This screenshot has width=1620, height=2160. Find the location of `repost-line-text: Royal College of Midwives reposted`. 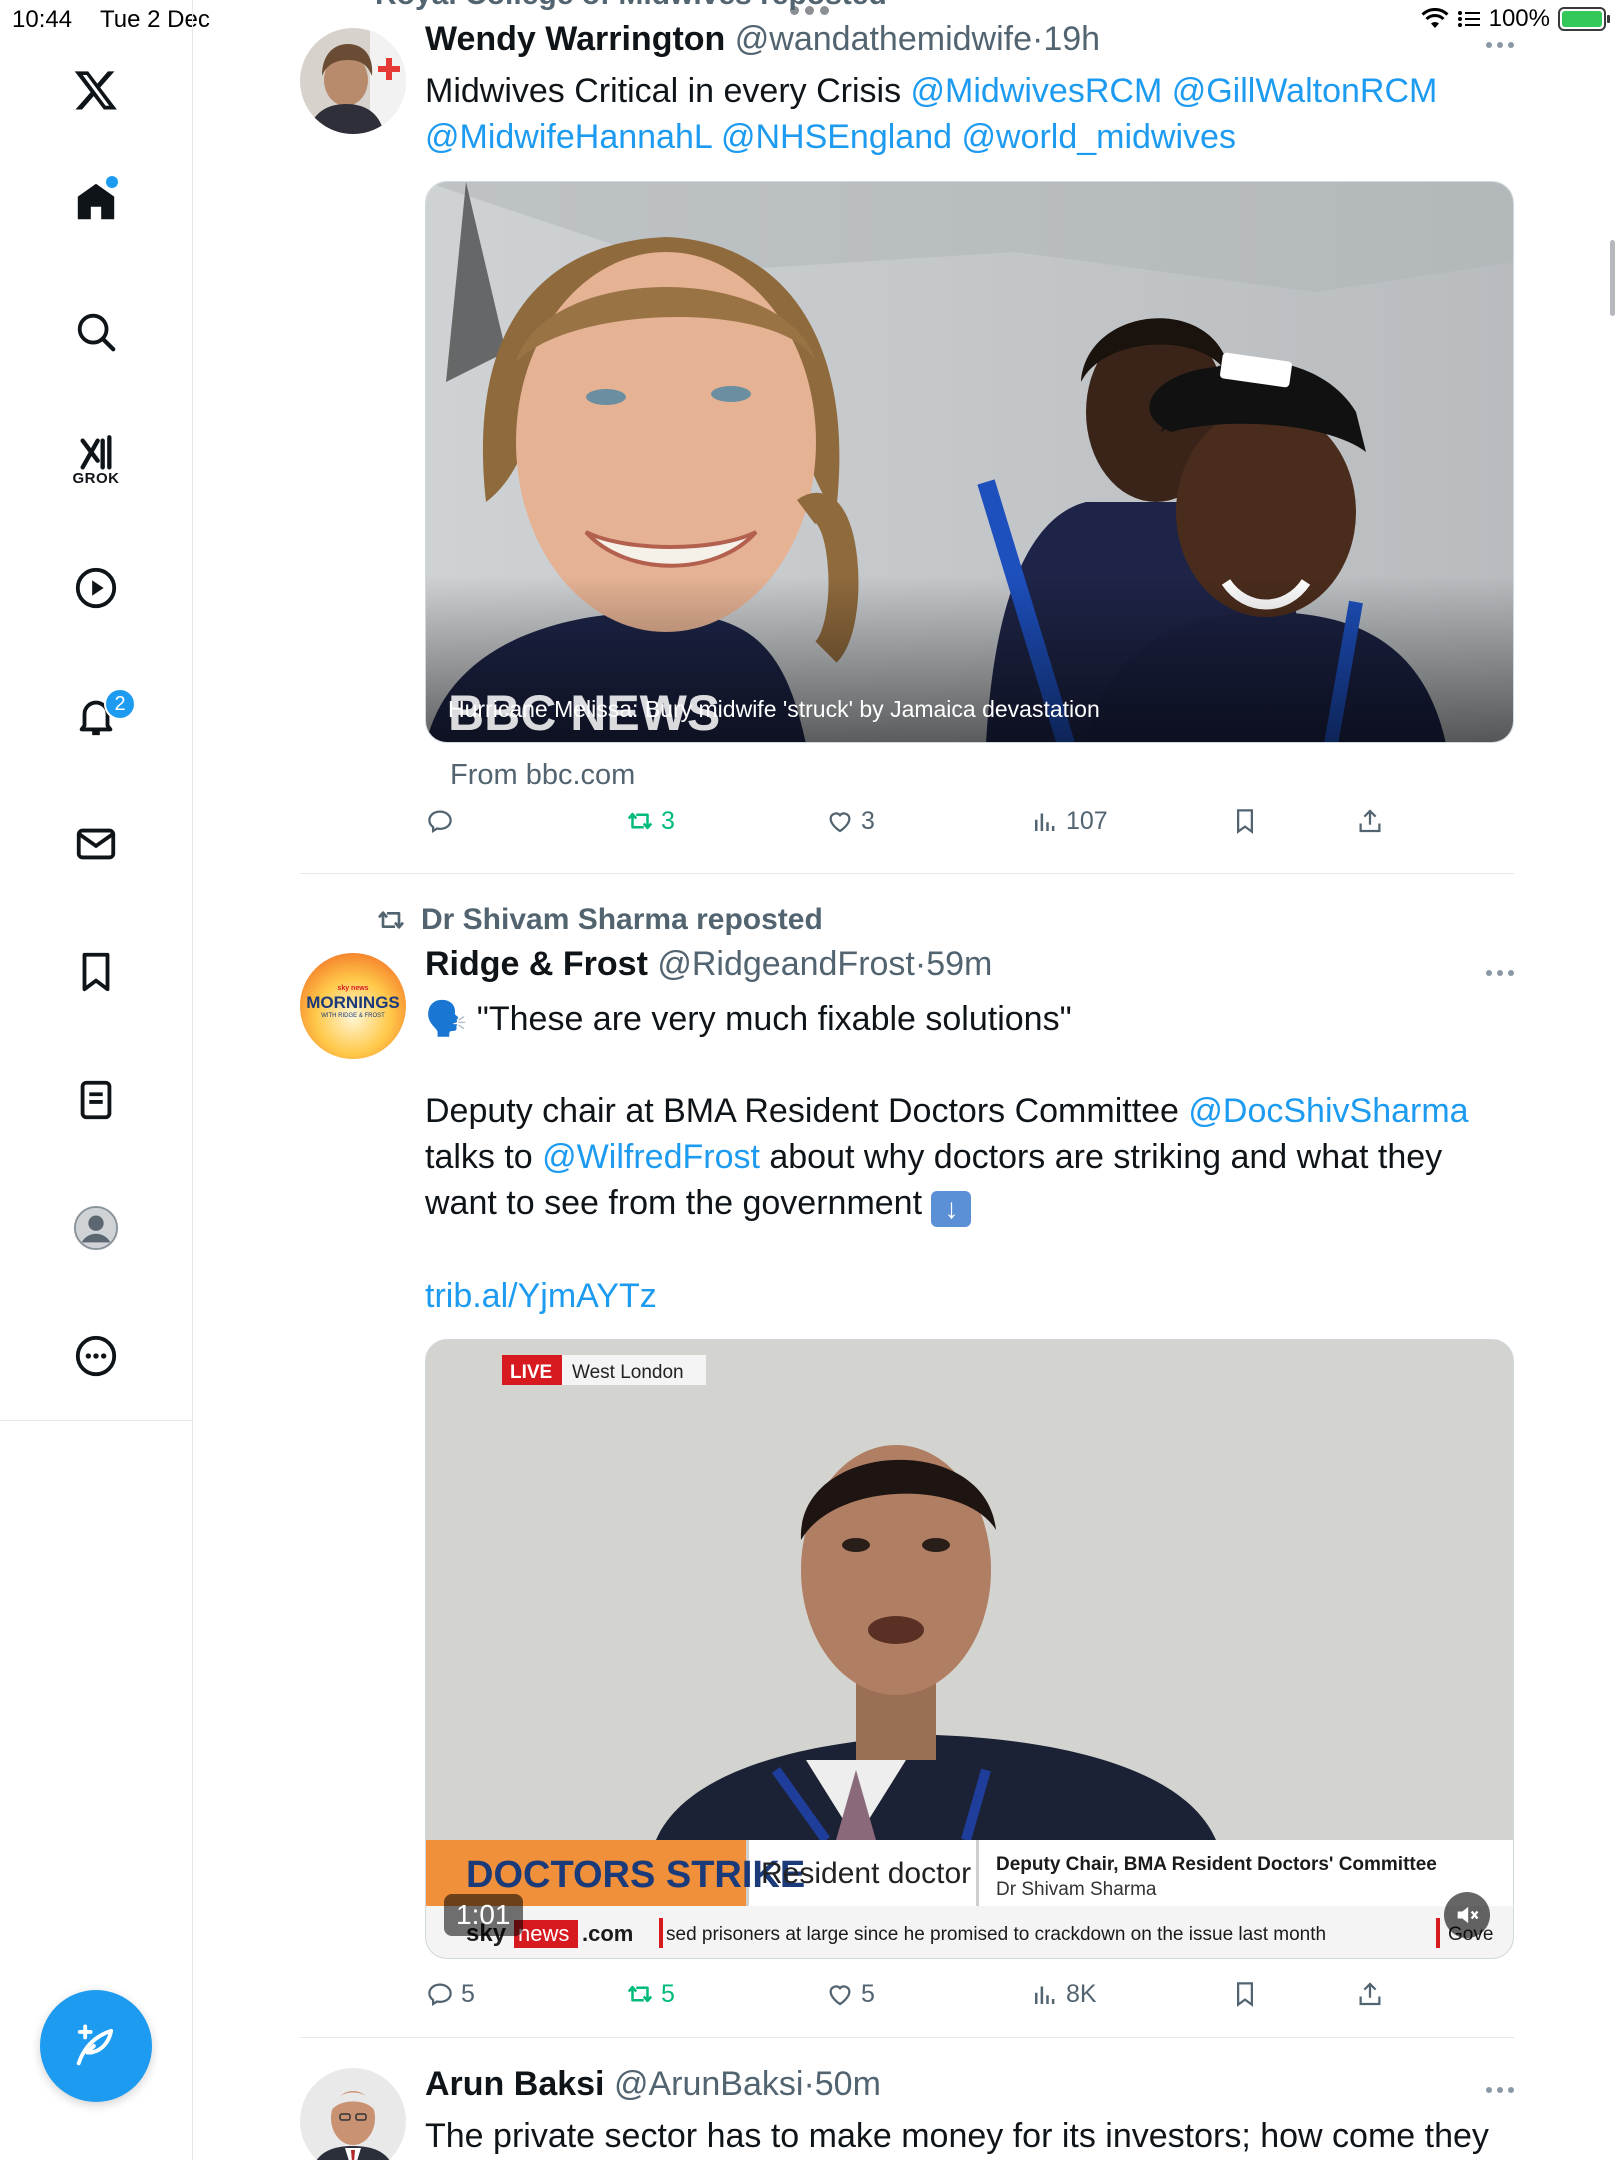

repost-line-text: Royal College of Midwives reposted is located at coordinates (631, 6).